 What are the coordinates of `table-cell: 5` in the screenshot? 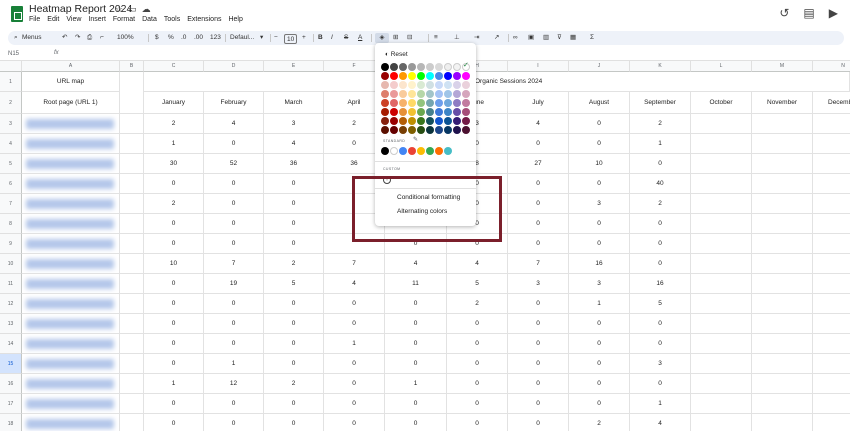 It's located at (660, 304).